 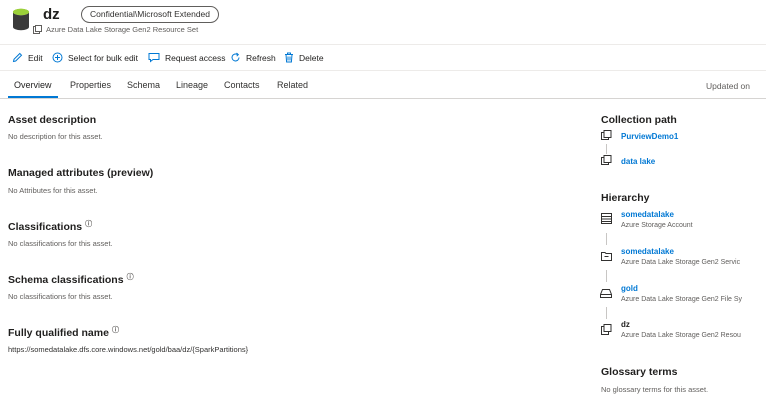 What do you see at coordinates (53, 190) in the screenshot?
I see `managed-attributes-text: No Attributes for this asset.` at bounding box center [53, 190].